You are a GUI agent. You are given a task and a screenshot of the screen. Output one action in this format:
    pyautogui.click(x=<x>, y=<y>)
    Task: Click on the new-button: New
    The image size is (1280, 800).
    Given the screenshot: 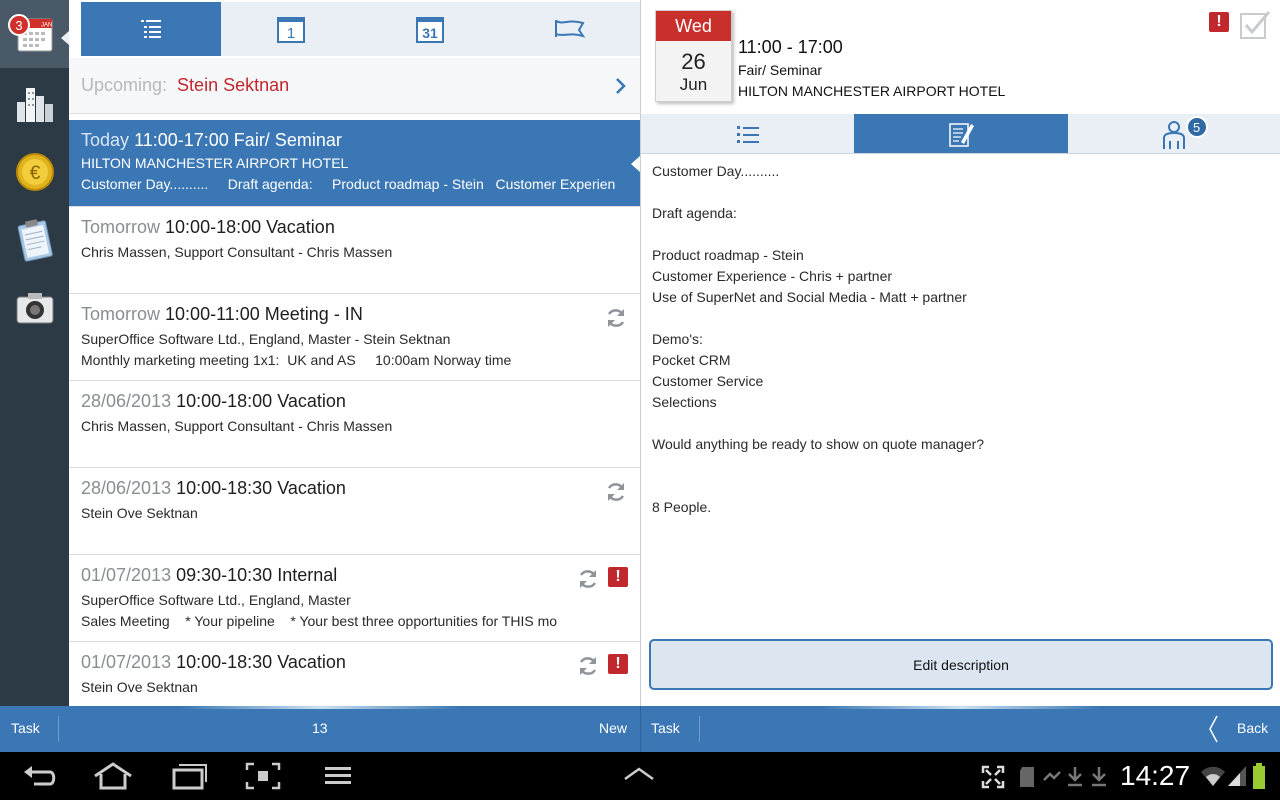 What is the action you would take?
    pyautogui.click(x=613, y=728)
    